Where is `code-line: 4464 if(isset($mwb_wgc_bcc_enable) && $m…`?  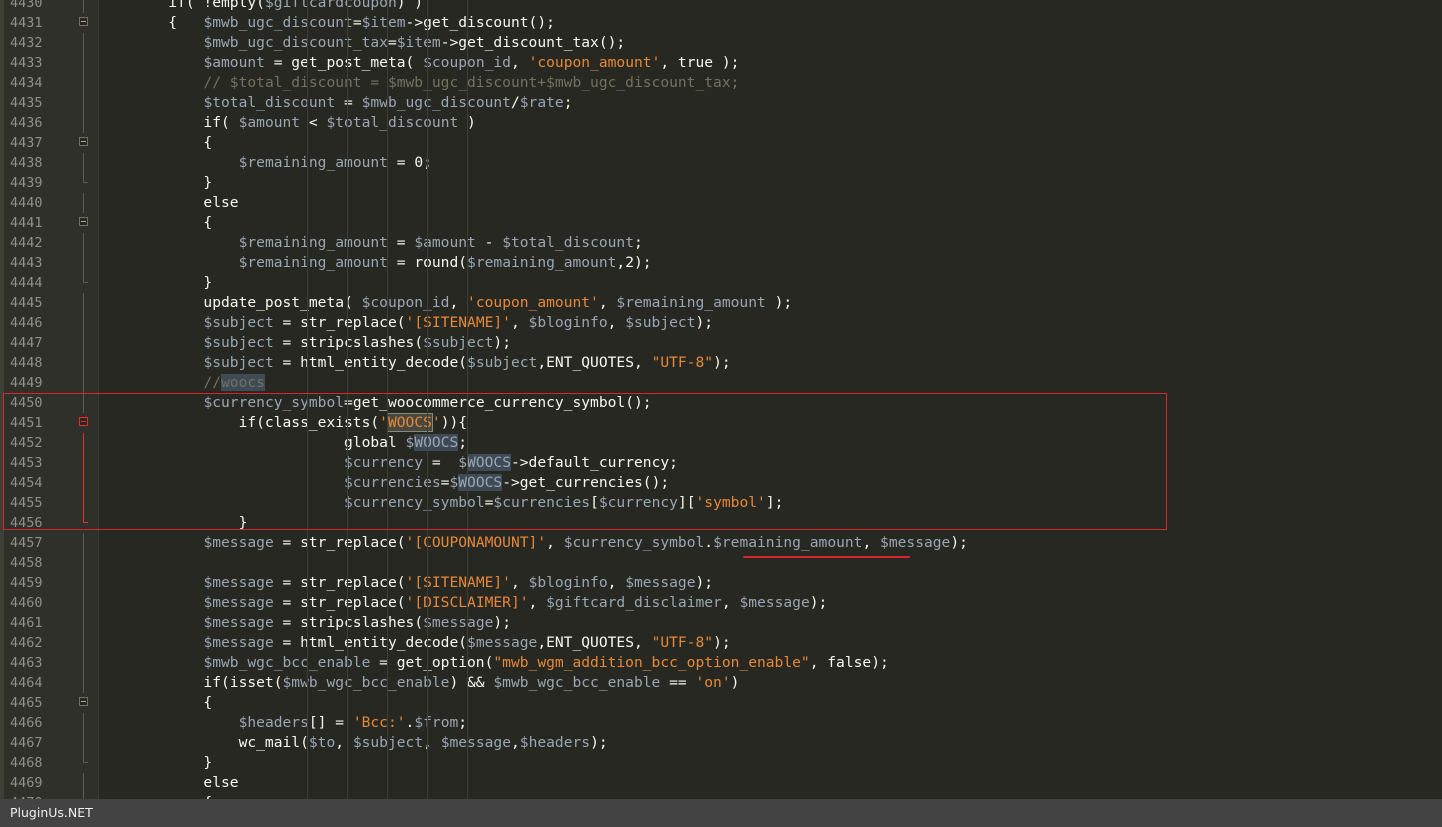 code-line: 4464 if(isset($mwb_wgc_bcc_enable) && $m… is located at coordinates (721, 683).